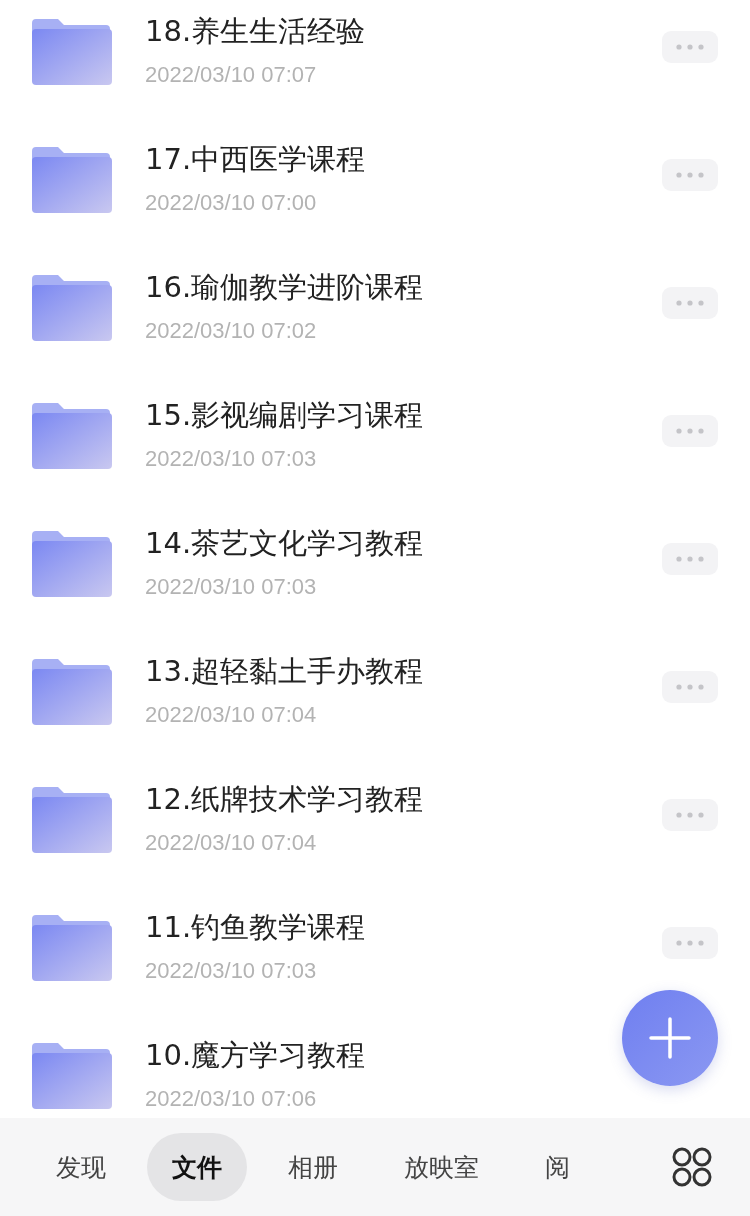 This screenshot has height=1216, width=750. I want to click on folder-name: 11.钓鱼教学课程, so click(256, 927).